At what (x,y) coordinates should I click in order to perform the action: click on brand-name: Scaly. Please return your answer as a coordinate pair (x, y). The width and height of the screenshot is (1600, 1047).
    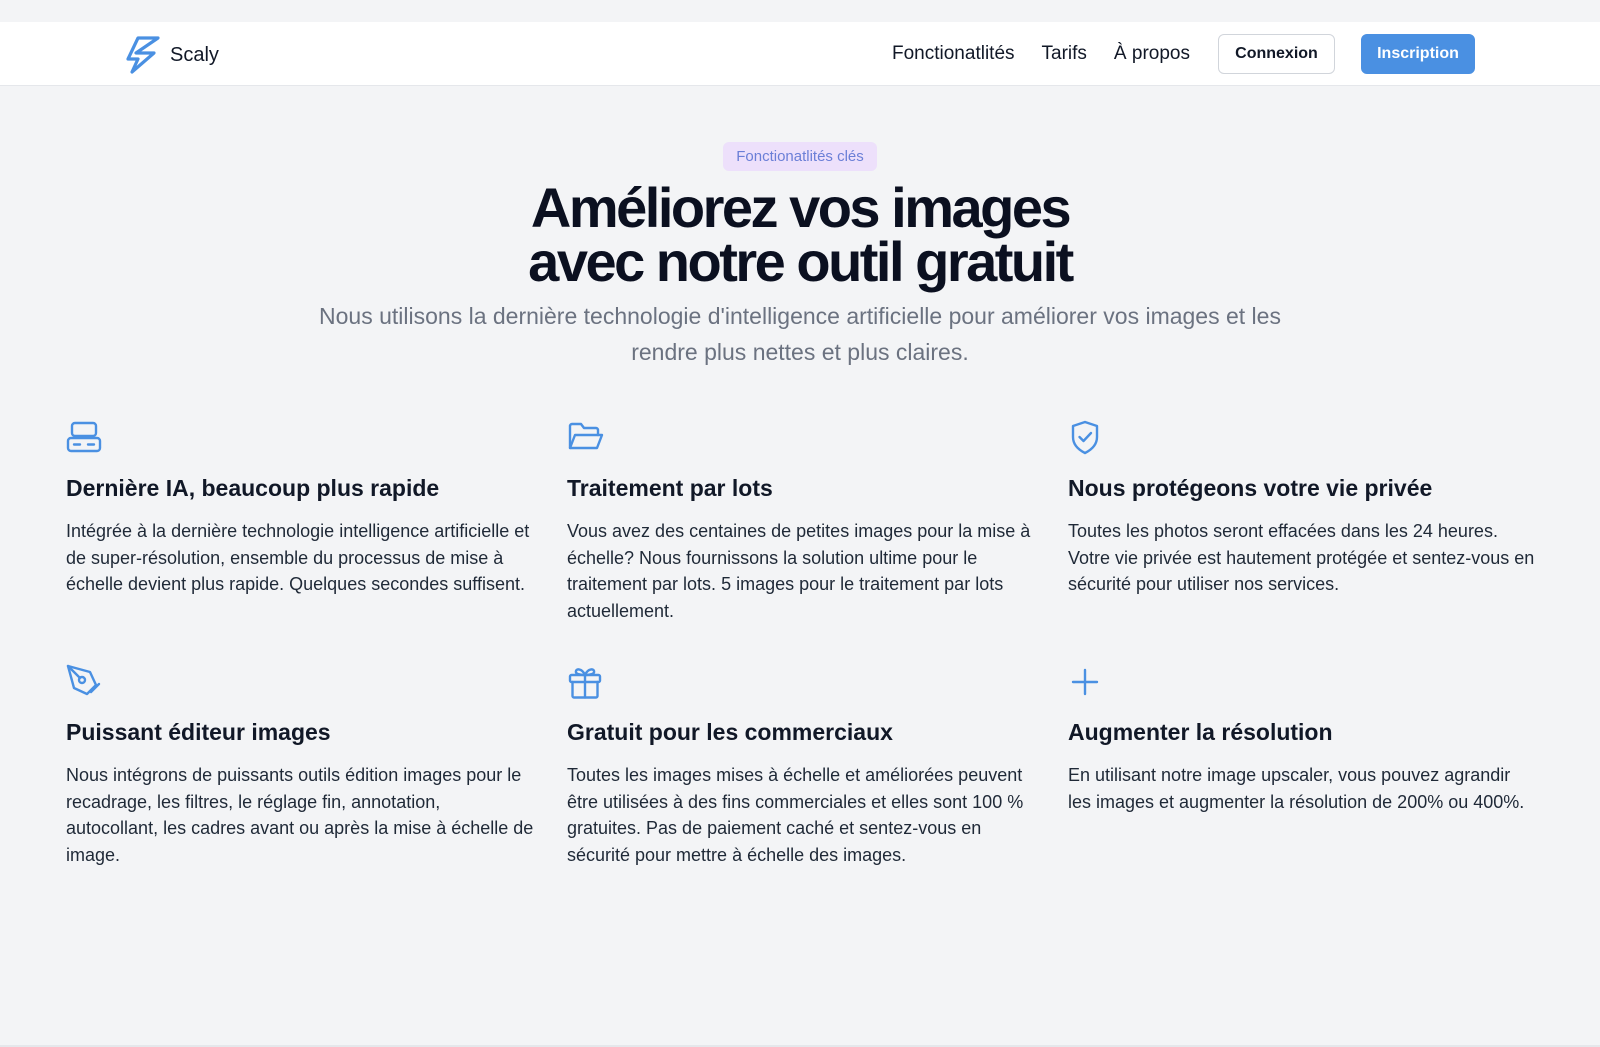
    Looking at the image, I should click on (194, 54).